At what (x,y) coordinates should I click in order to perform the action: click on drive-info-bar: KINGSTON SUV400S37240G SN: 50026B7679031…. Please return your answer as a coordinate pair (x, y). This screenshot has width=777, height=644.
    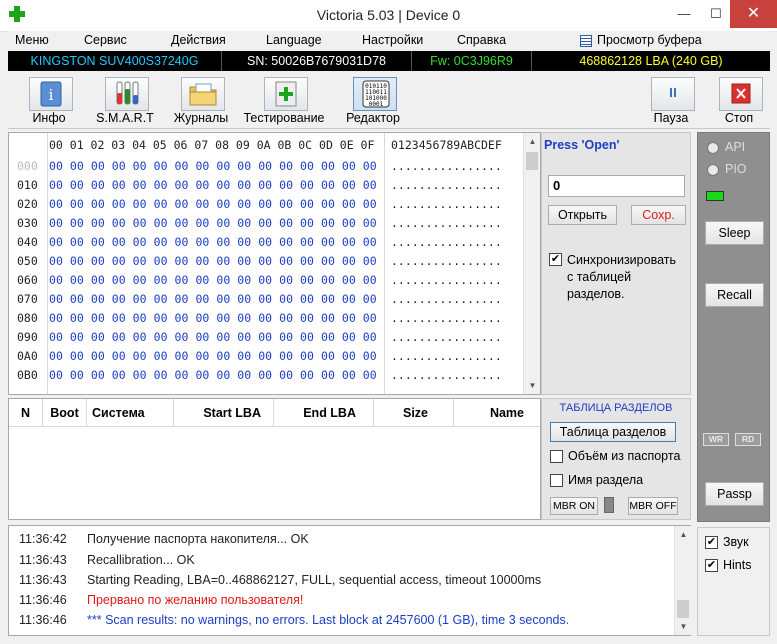
    Looking at the image, I should click on (389, 61).